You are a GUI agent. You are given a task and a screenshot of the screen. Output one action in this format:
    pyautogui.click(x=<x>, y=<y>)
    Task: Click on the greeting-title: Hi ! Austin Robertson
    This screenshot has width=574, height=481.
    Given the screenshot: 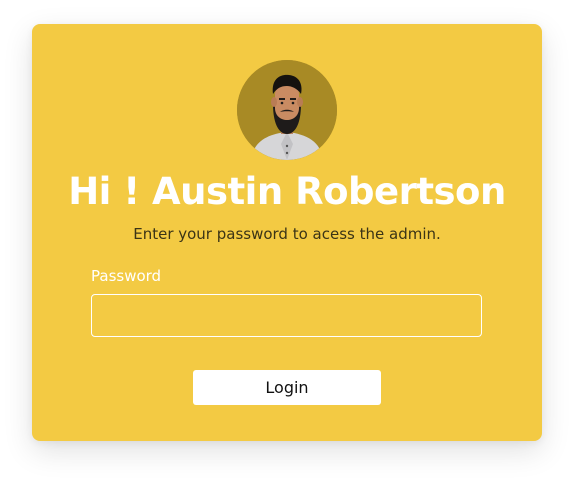 What is the action you would take?
    pyautogui.click(x=287, y=191)
    